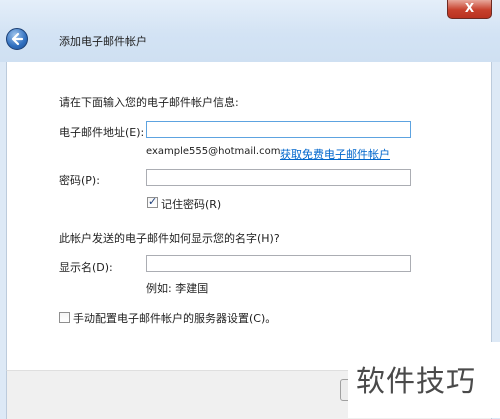  Describe the element at coordinates (152, 201) in the screenshot. I see `remember-password-checkbox` at that location.